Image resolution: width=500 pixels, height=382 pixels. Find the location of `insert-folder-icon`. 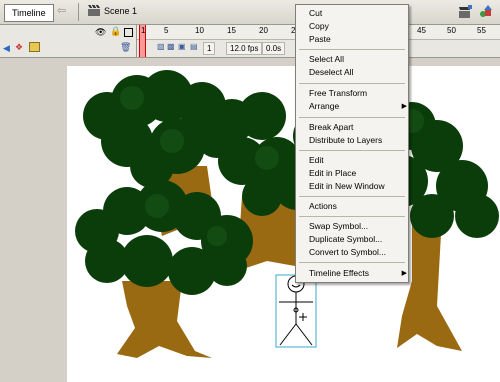

insert-folder-icon is located at coordinates (34, 47).